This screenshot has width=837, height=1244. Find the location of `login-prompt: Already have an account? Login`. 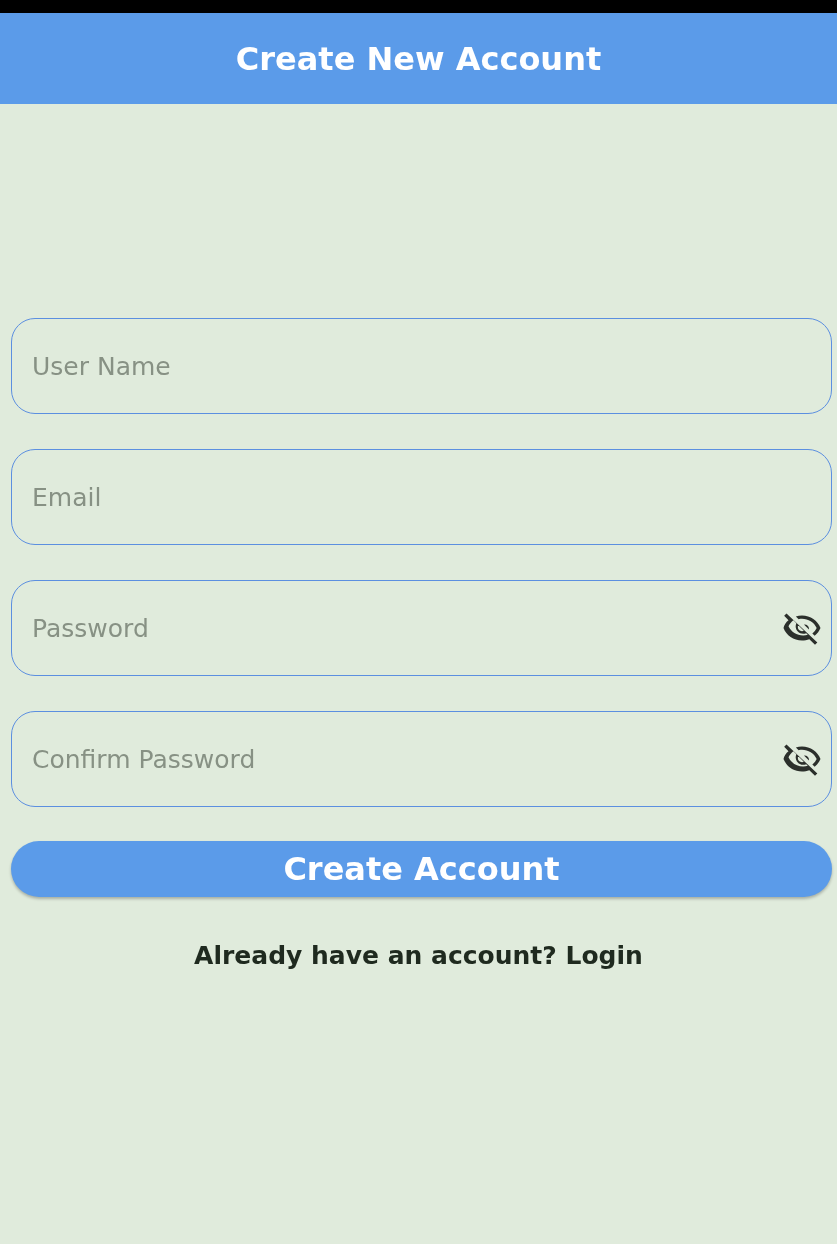

login-prompt: Already have an account? Login is located at coordinates (418, 955).